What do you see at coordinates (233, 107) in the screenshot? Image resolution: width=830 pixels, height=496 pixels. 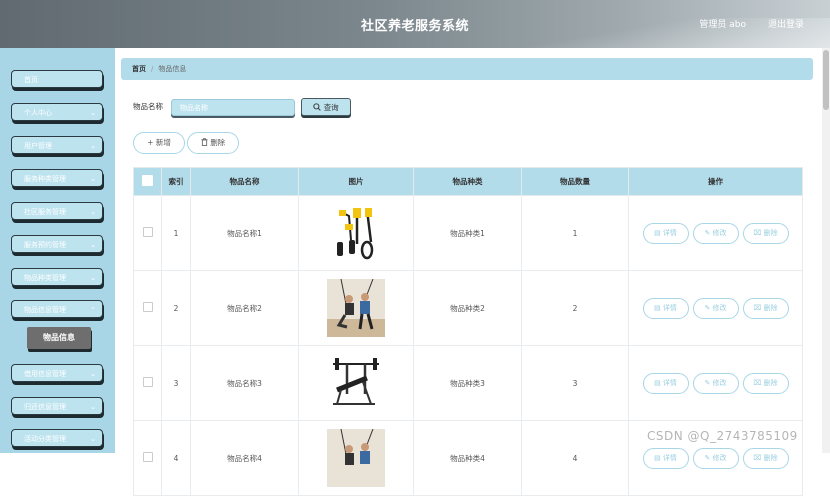 I see `search-input` at bounding box center [233, 107].